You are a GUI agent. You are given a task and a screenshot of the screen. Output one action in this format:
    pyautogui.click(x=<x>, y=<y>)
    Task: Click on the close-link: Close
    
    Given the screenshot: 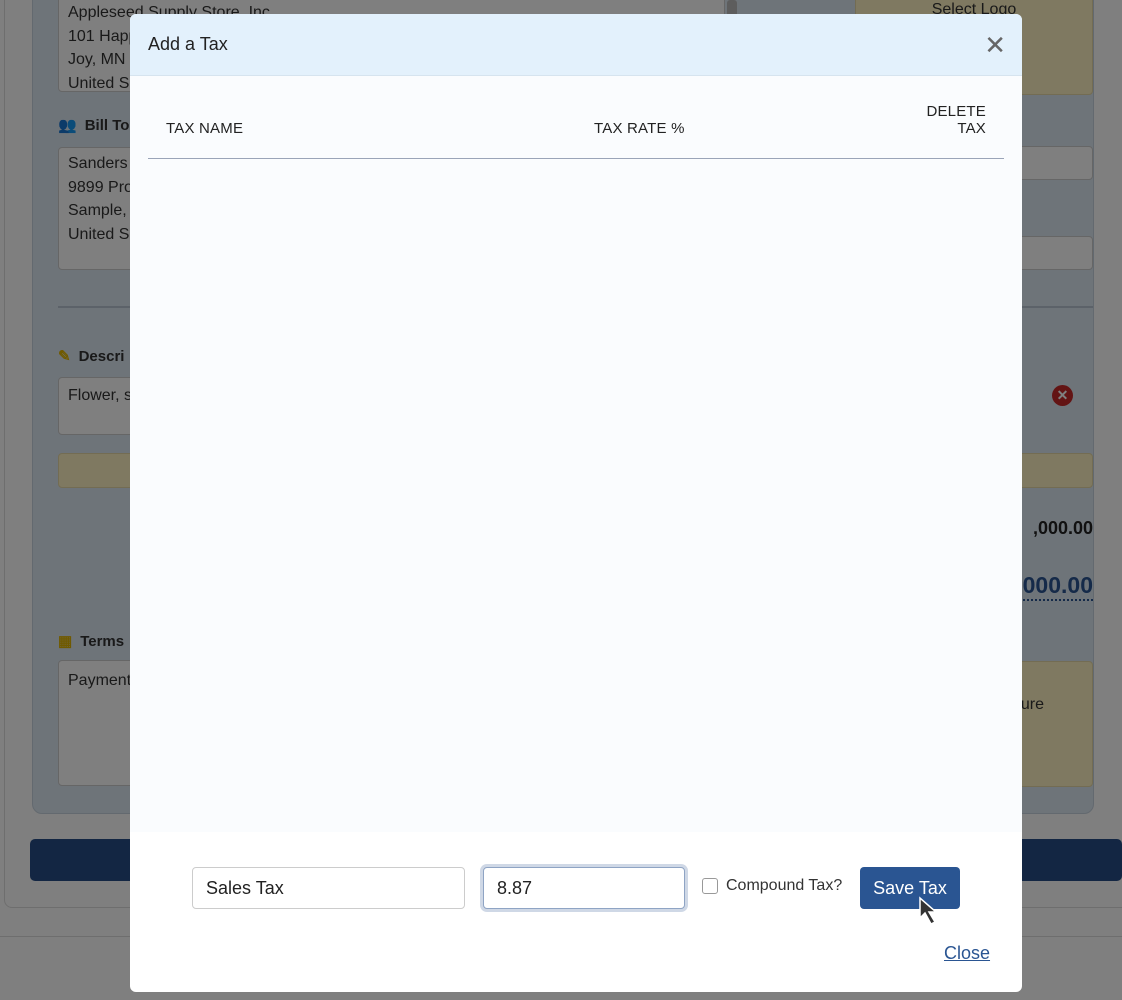 What is the action you would take?
    pyautogui.click(x=967, y=953)
    